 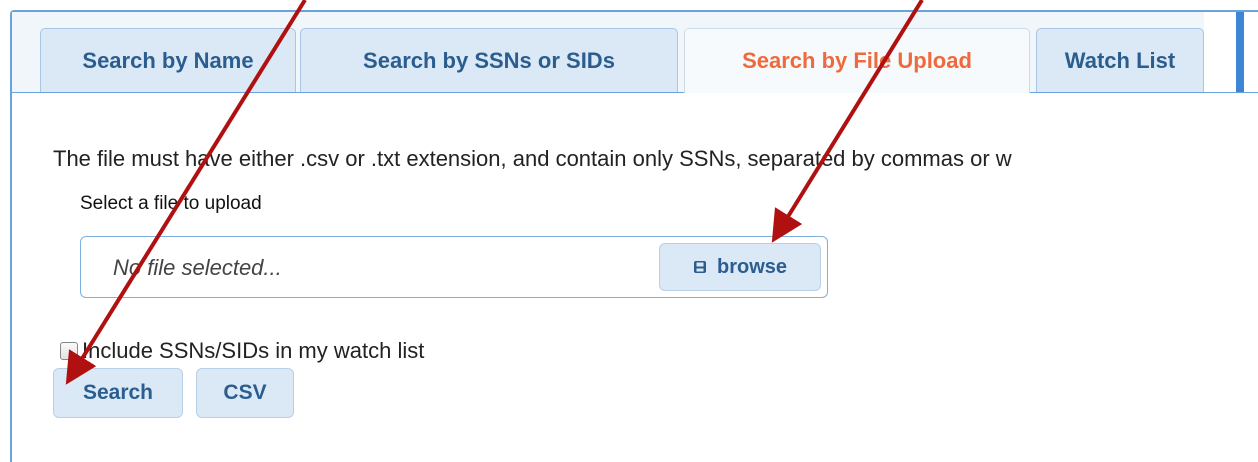 What do you see at coordinates (699, 267) in the screenshot?
I see `save-icon` at bounding box center [699, 267].